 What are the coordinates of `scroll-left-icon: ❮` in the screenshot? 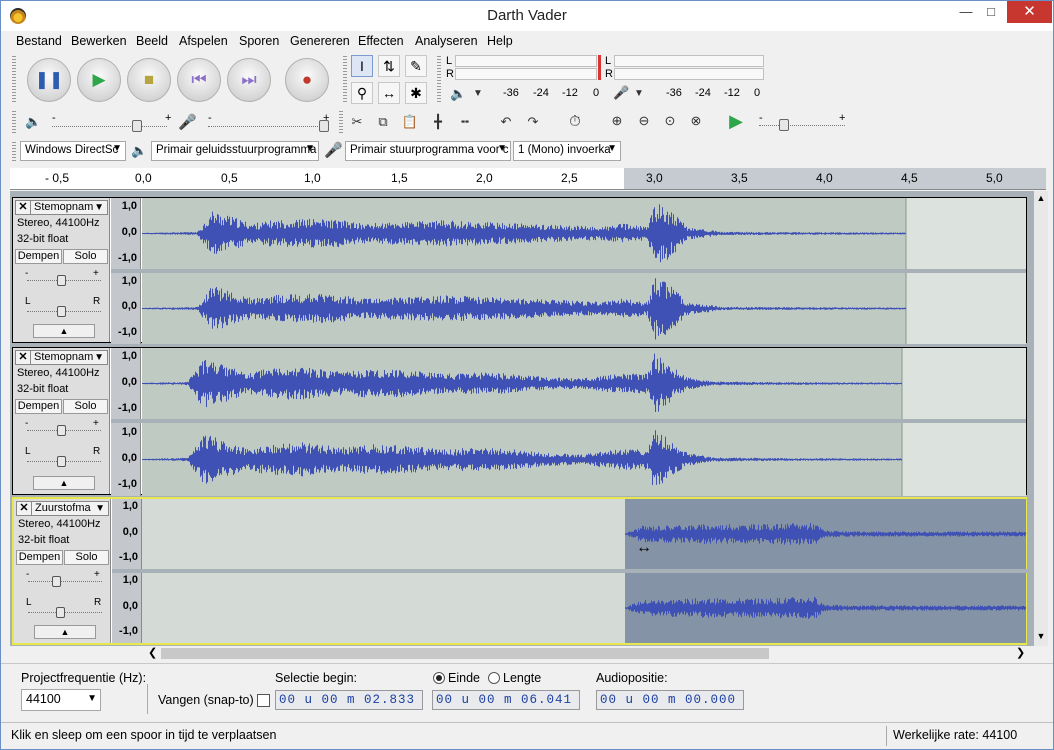 It's located at (152, 652).